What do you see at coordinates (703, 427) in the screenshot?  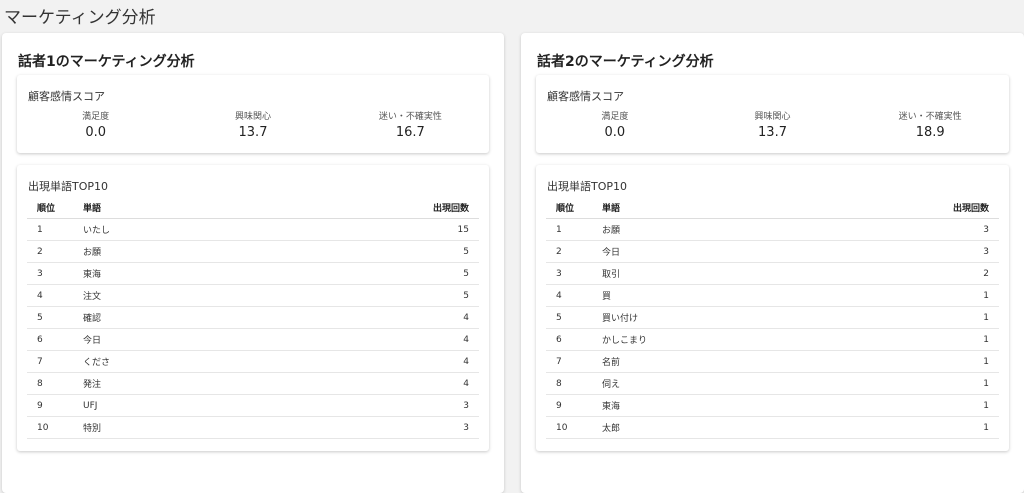 I see `cell-word: 太郎` at bounding box center [703, 427].